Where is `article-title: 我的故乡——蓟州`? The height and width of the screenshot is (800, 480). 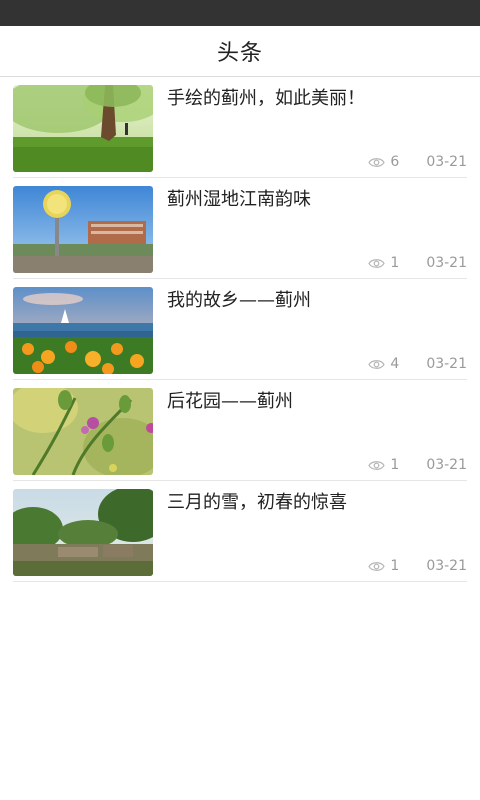
article-title: 我的故乡——蓟州 is located at coordinates (317, 301).